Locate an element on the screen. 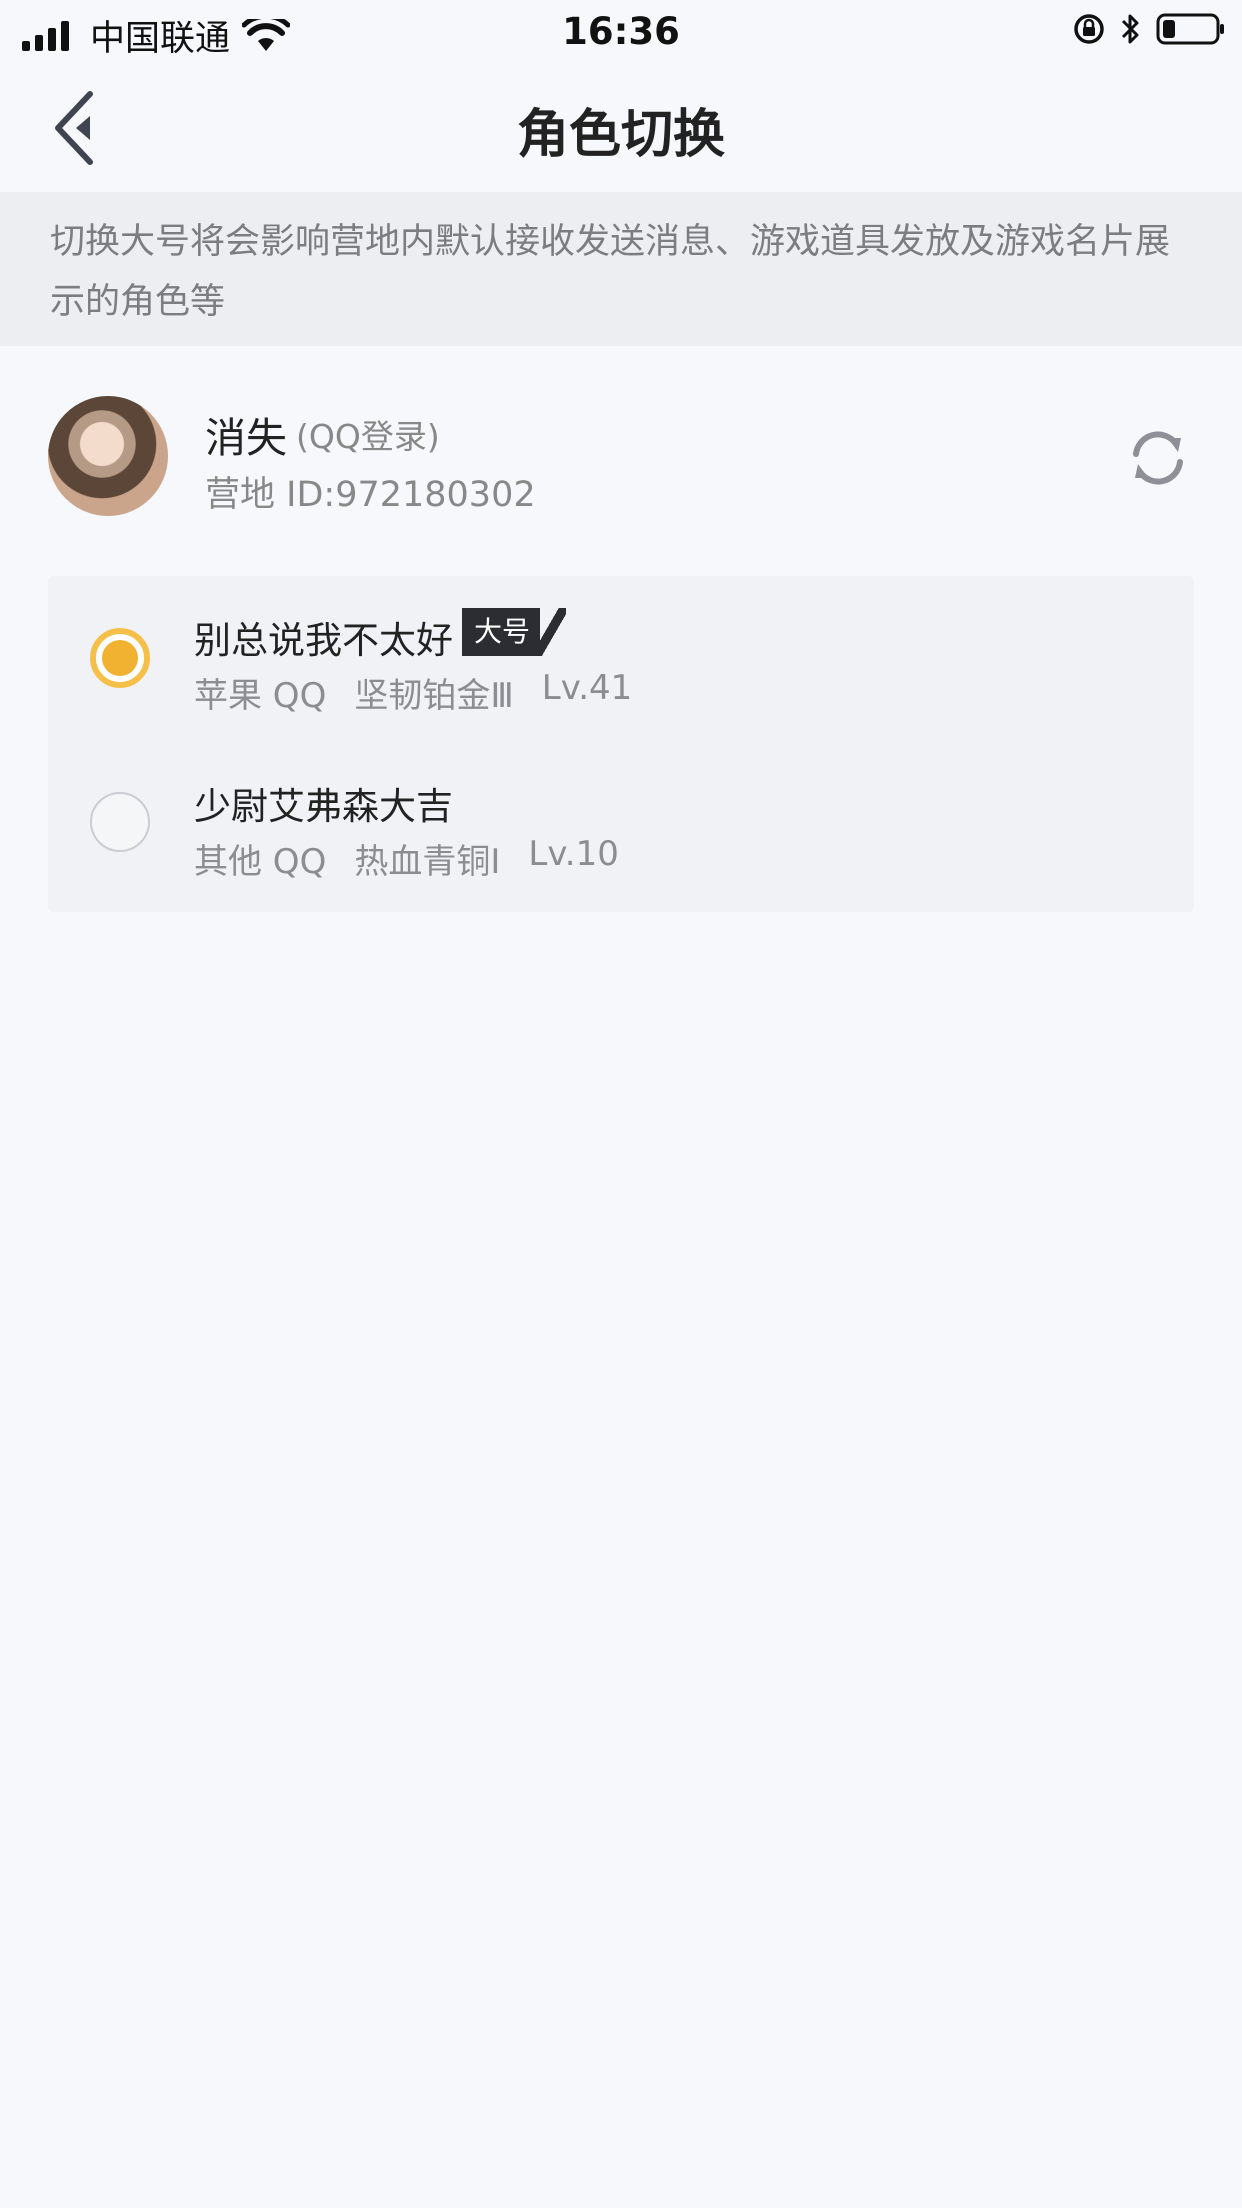  role-meta: 苹果 QQ 坚韧铂金Ⅲ Lv.41 is located at coordinates (413, 692).